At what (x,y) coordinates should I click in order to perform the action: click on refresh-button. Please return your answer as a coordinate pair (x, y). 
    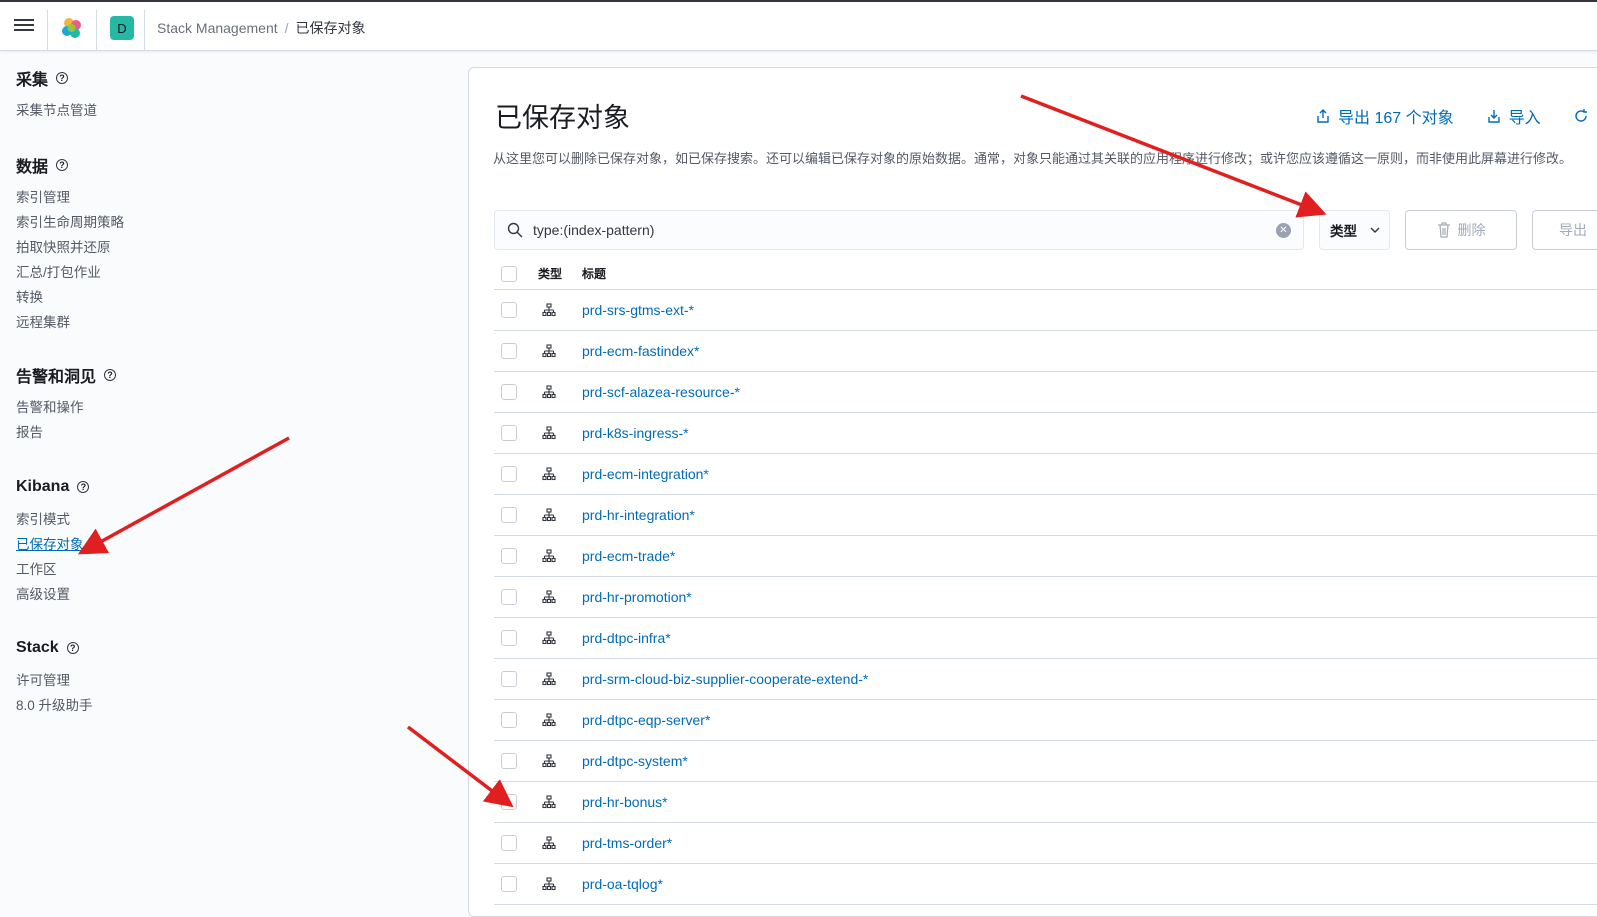
    Looking at the image, I should click on (1581, 116).